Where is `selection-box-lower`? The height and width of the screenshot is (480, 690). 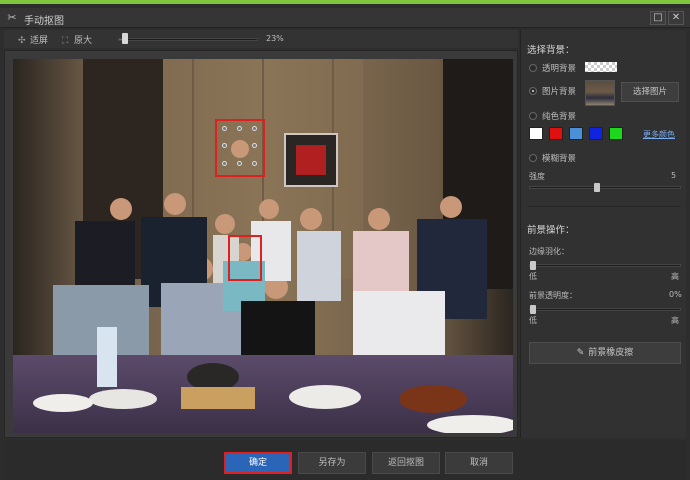 selection-box-lower is located at coordinates (245, 258).